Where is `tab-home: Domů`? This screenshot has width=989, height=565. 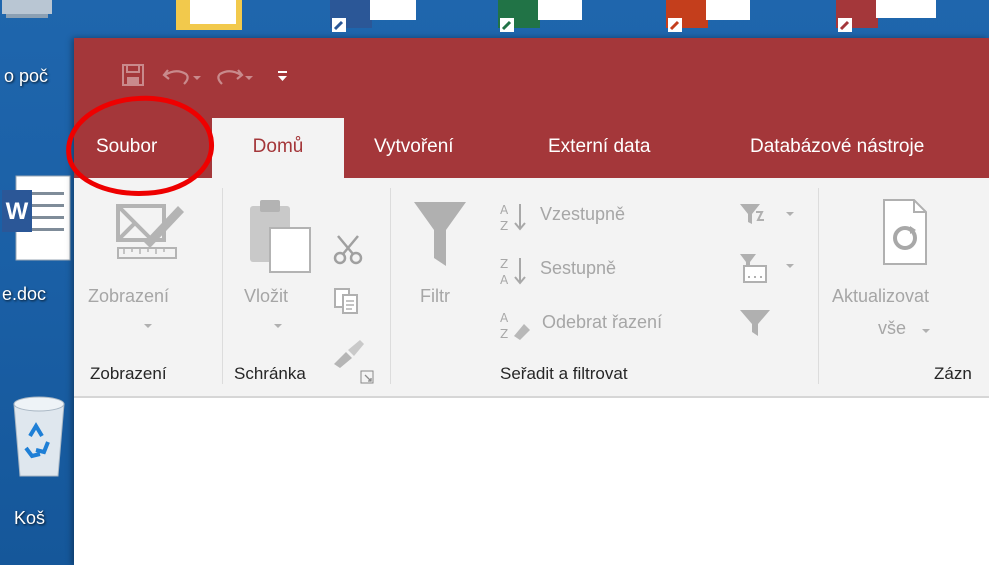 tab-home: Domů is located at coordinates (278, 150).